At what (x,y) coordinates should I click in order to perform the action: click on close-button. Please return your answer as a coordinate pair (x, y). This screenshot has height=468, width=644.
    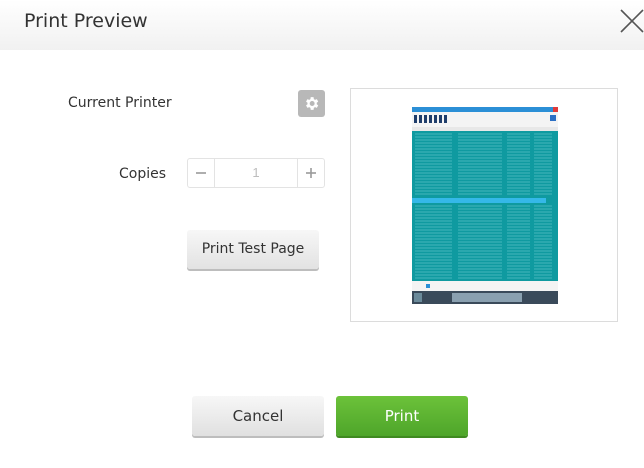
    Looking at the image, I should click on (631, 21).